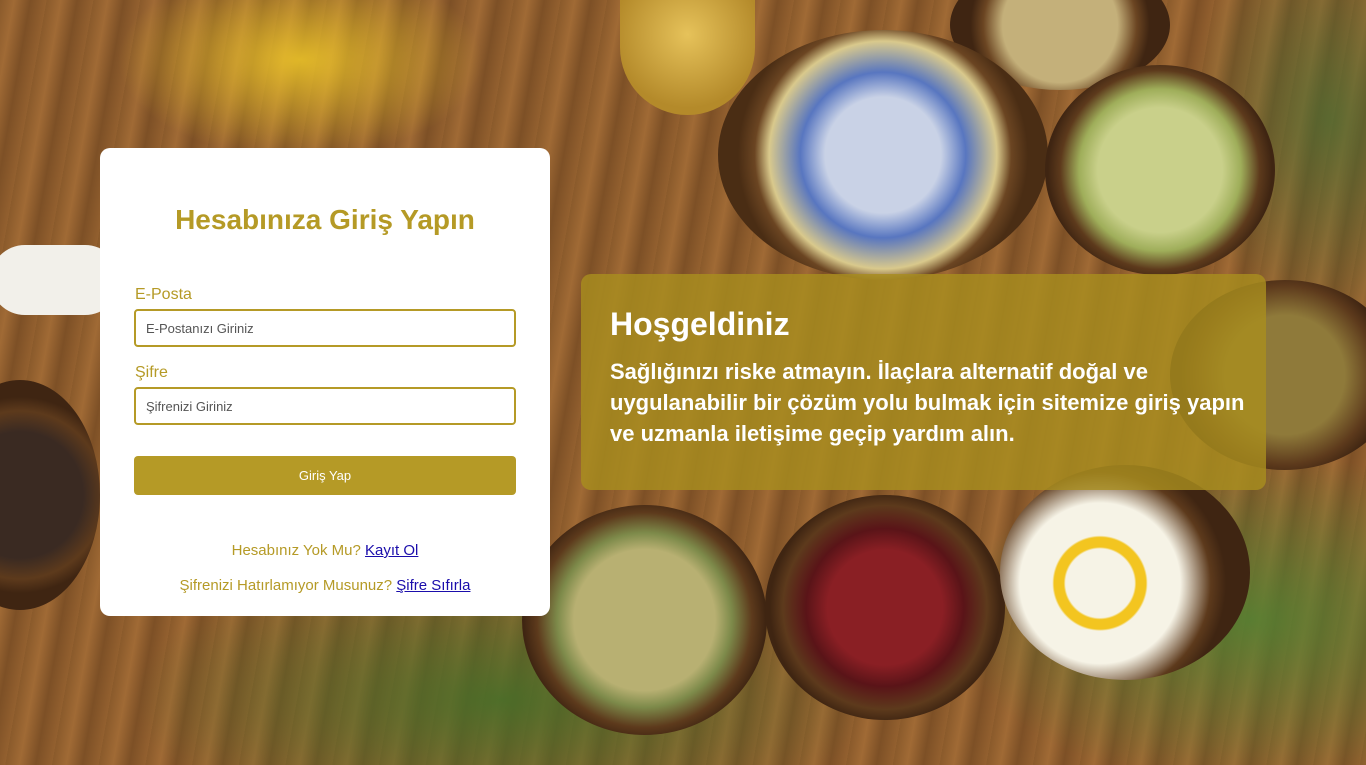 Image resolution: width=1366 pixels, height=765 pixels. What do you see at coordinates (700, 324) in the screenshot?
I see `welcome-title: Hoşgeldiniz` at bounding box center [700, 324].